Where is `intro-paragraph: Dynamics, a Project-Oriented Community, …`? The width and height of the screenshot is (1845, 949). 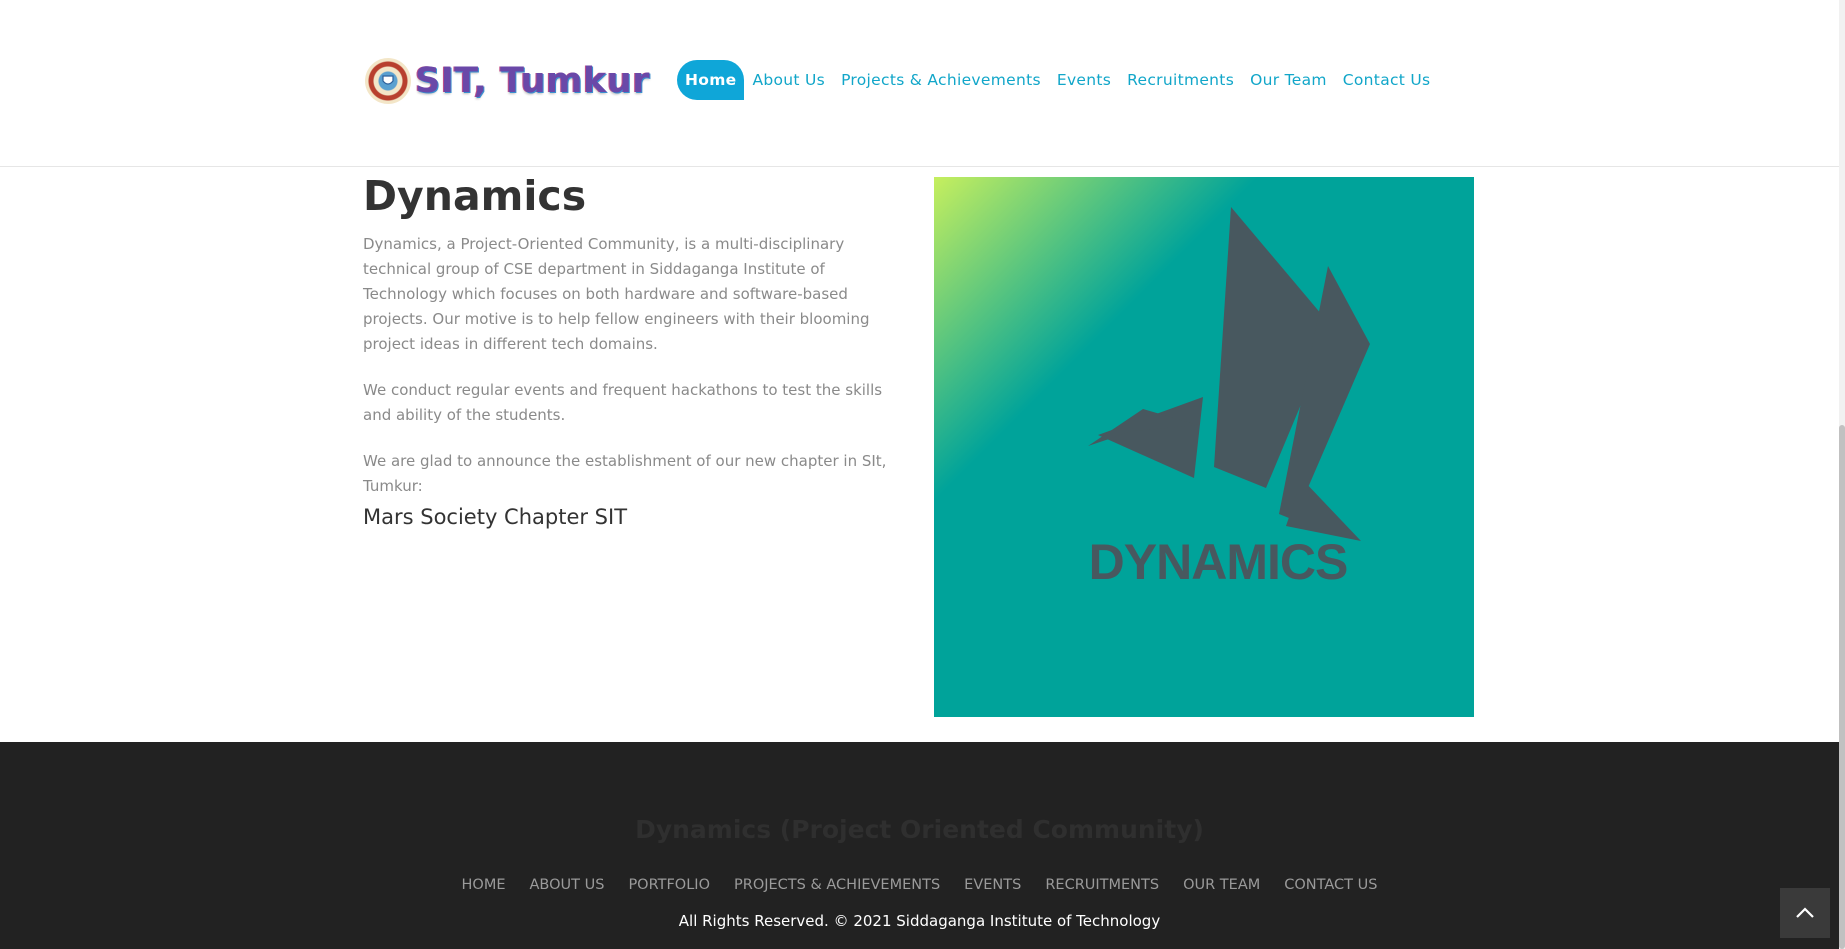
intro-paragraph: Dynamics, a Project-Oriented Community, … is located at coordinates (616, 294).